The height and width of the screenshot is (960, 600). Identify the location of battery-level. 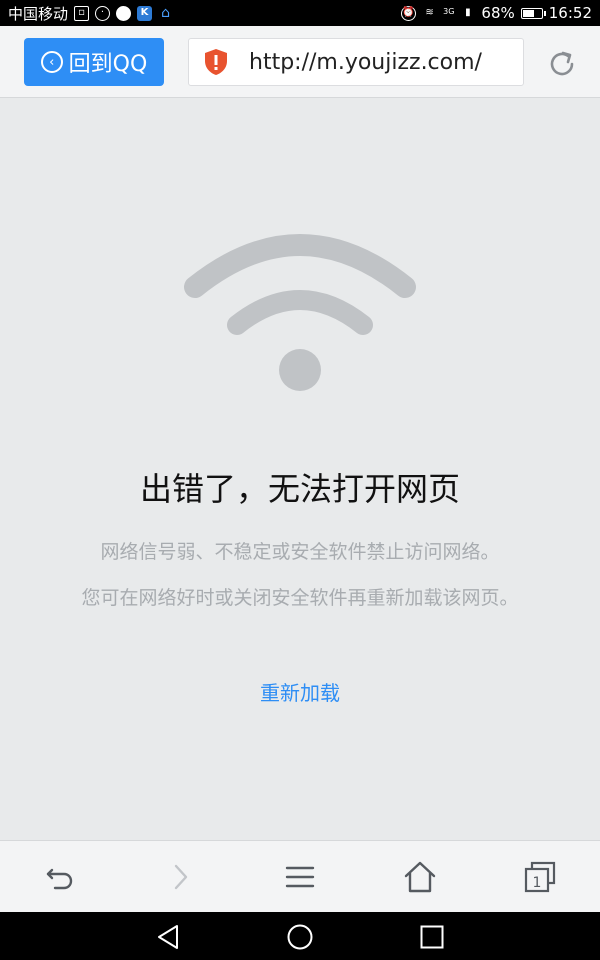
(528, 13).